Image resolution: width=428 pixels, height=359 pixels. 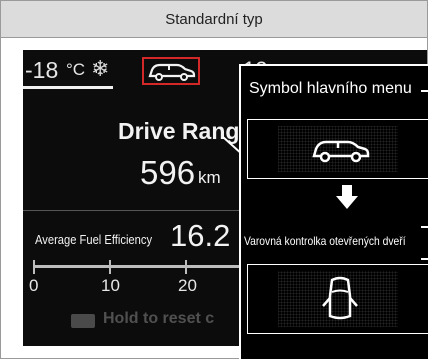 I want to click on scale-label-0: 0, so click(x=34, y=285).